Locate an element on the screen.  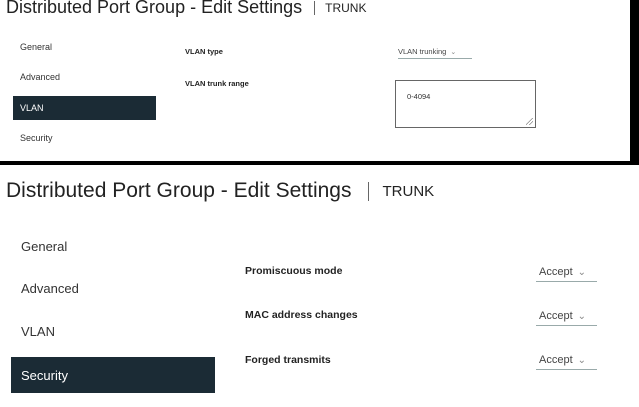
mac-address-changes-label: MAC address changes is located at coordinates (301, 315).